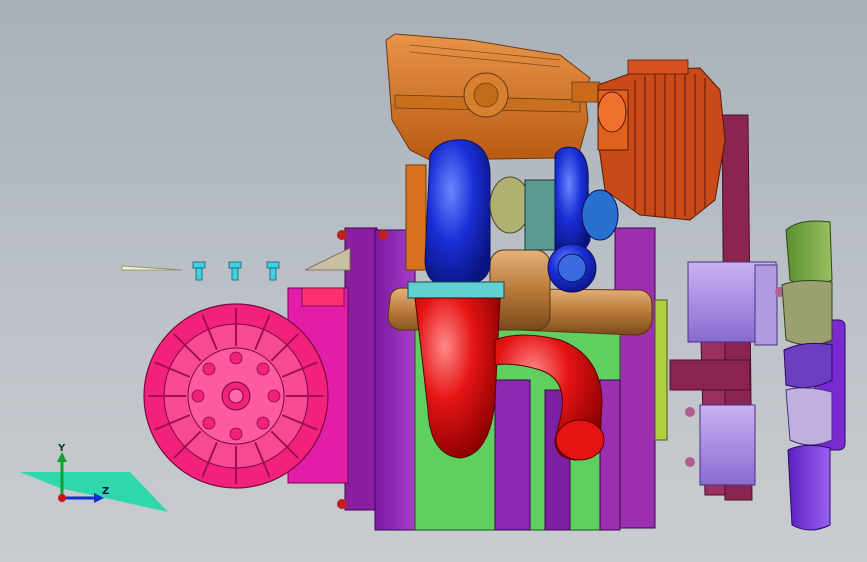  What do you see at coordinates (813, 375) in the screenshot?
I see `cooling-fan` at bounding box center [813, 375].